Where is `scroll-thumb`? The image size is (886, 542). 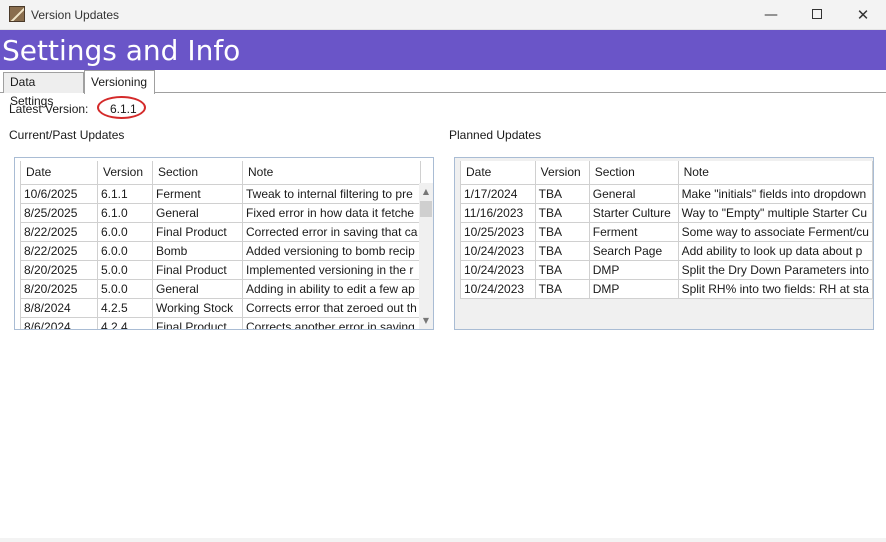
scroll-thumb is located at coordinates (426, 209).